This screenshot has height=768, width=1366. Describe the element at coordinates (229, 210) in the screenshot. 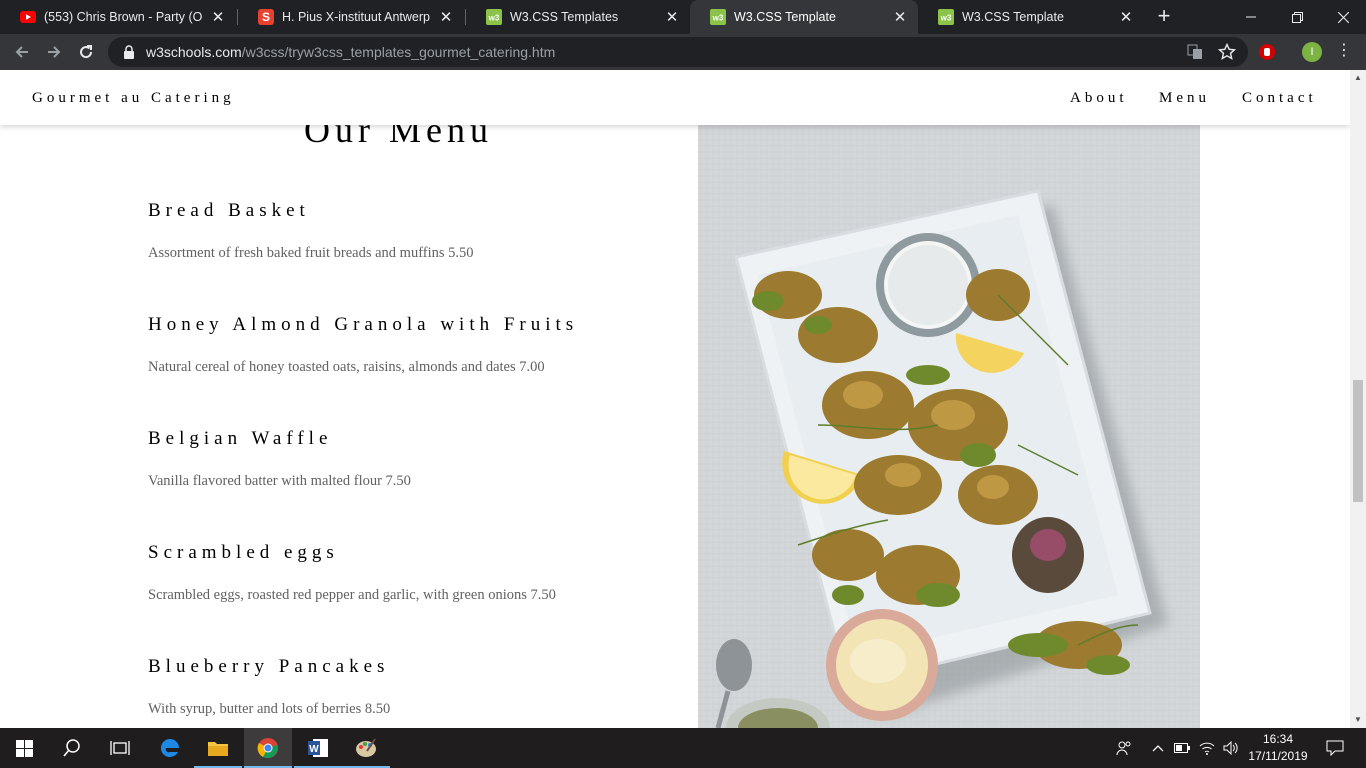

I see `menu-item-name: Bread Basket` at that location.